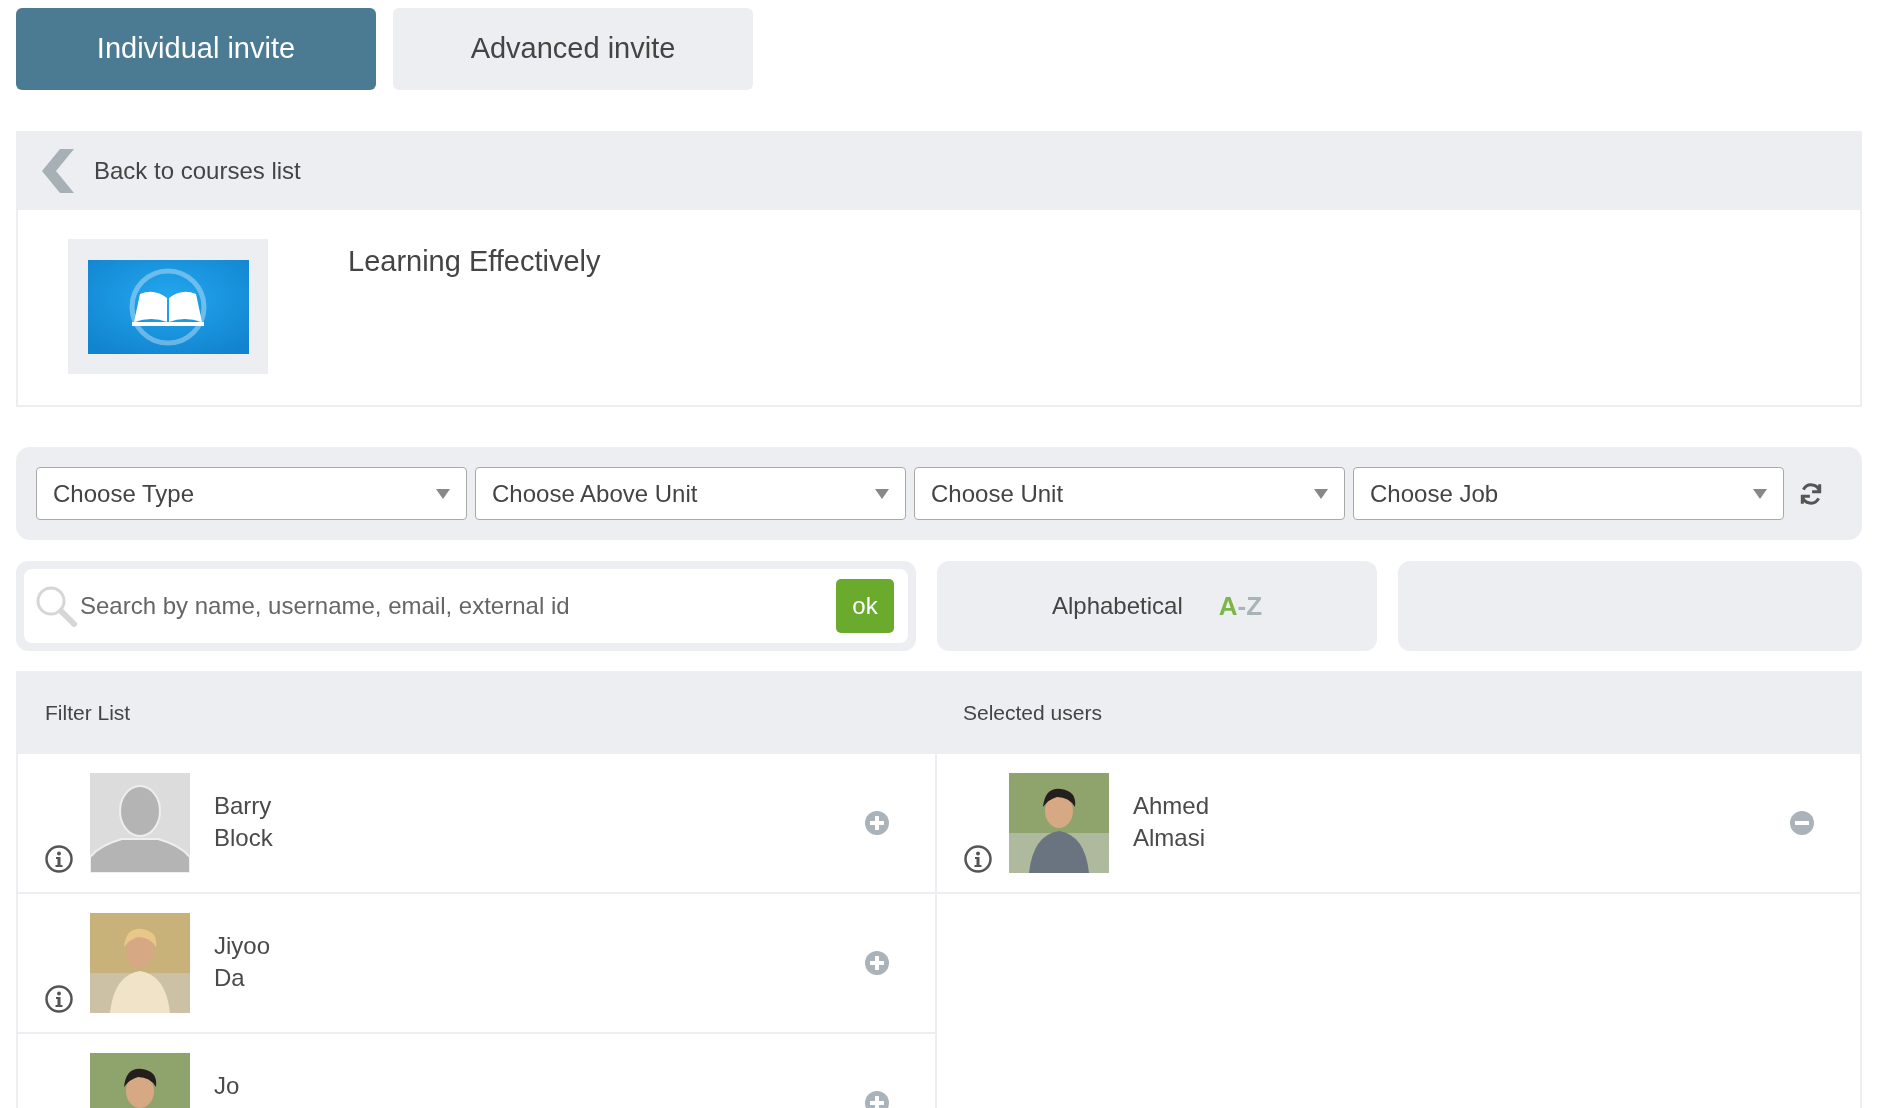 Image resolution: width=1878 pixels, height=1108 pixels. I want to click on user-first-name: Jo, so click(227, 1086).